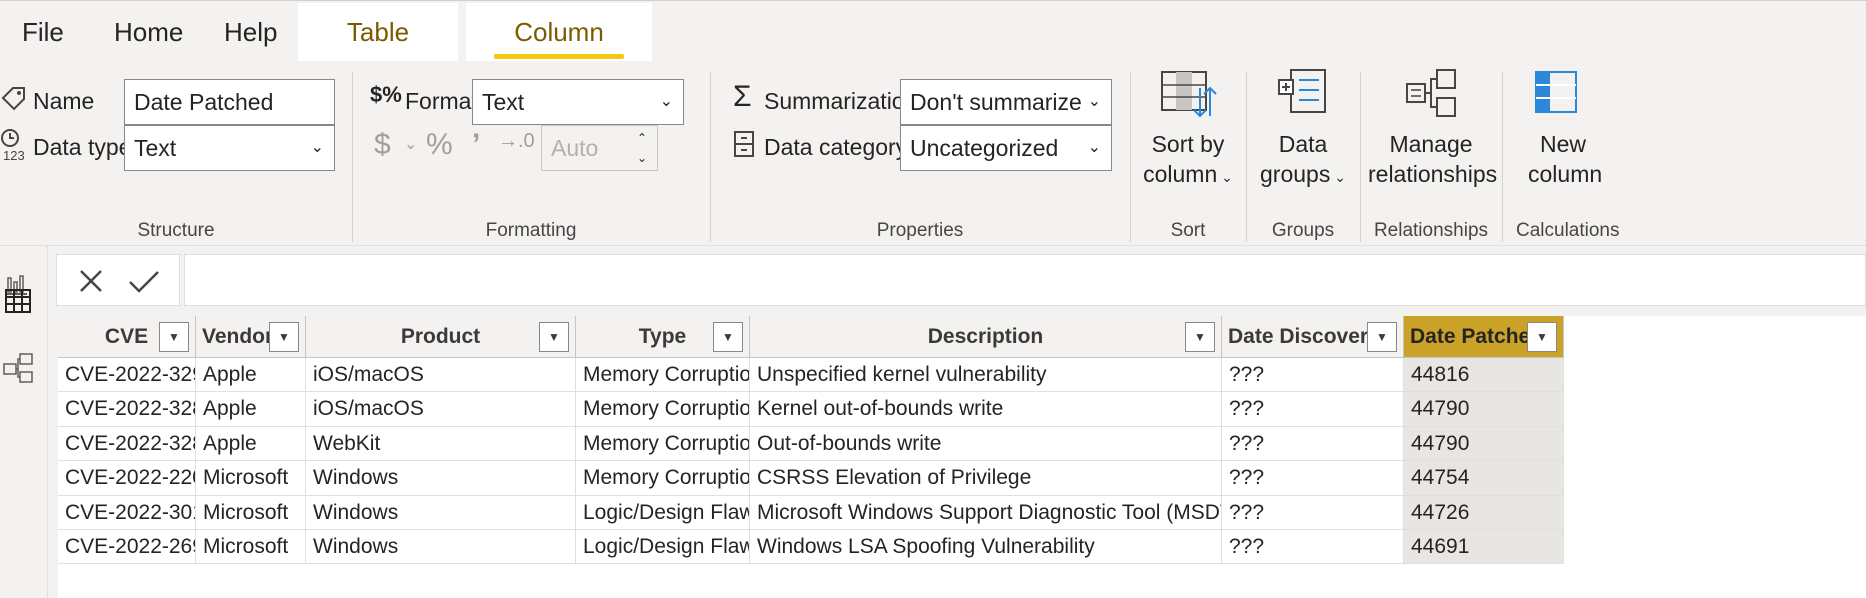  Describe the element at coordinates (1584, 127) in the screenshot. I see `new-column-button: New column` at that location.